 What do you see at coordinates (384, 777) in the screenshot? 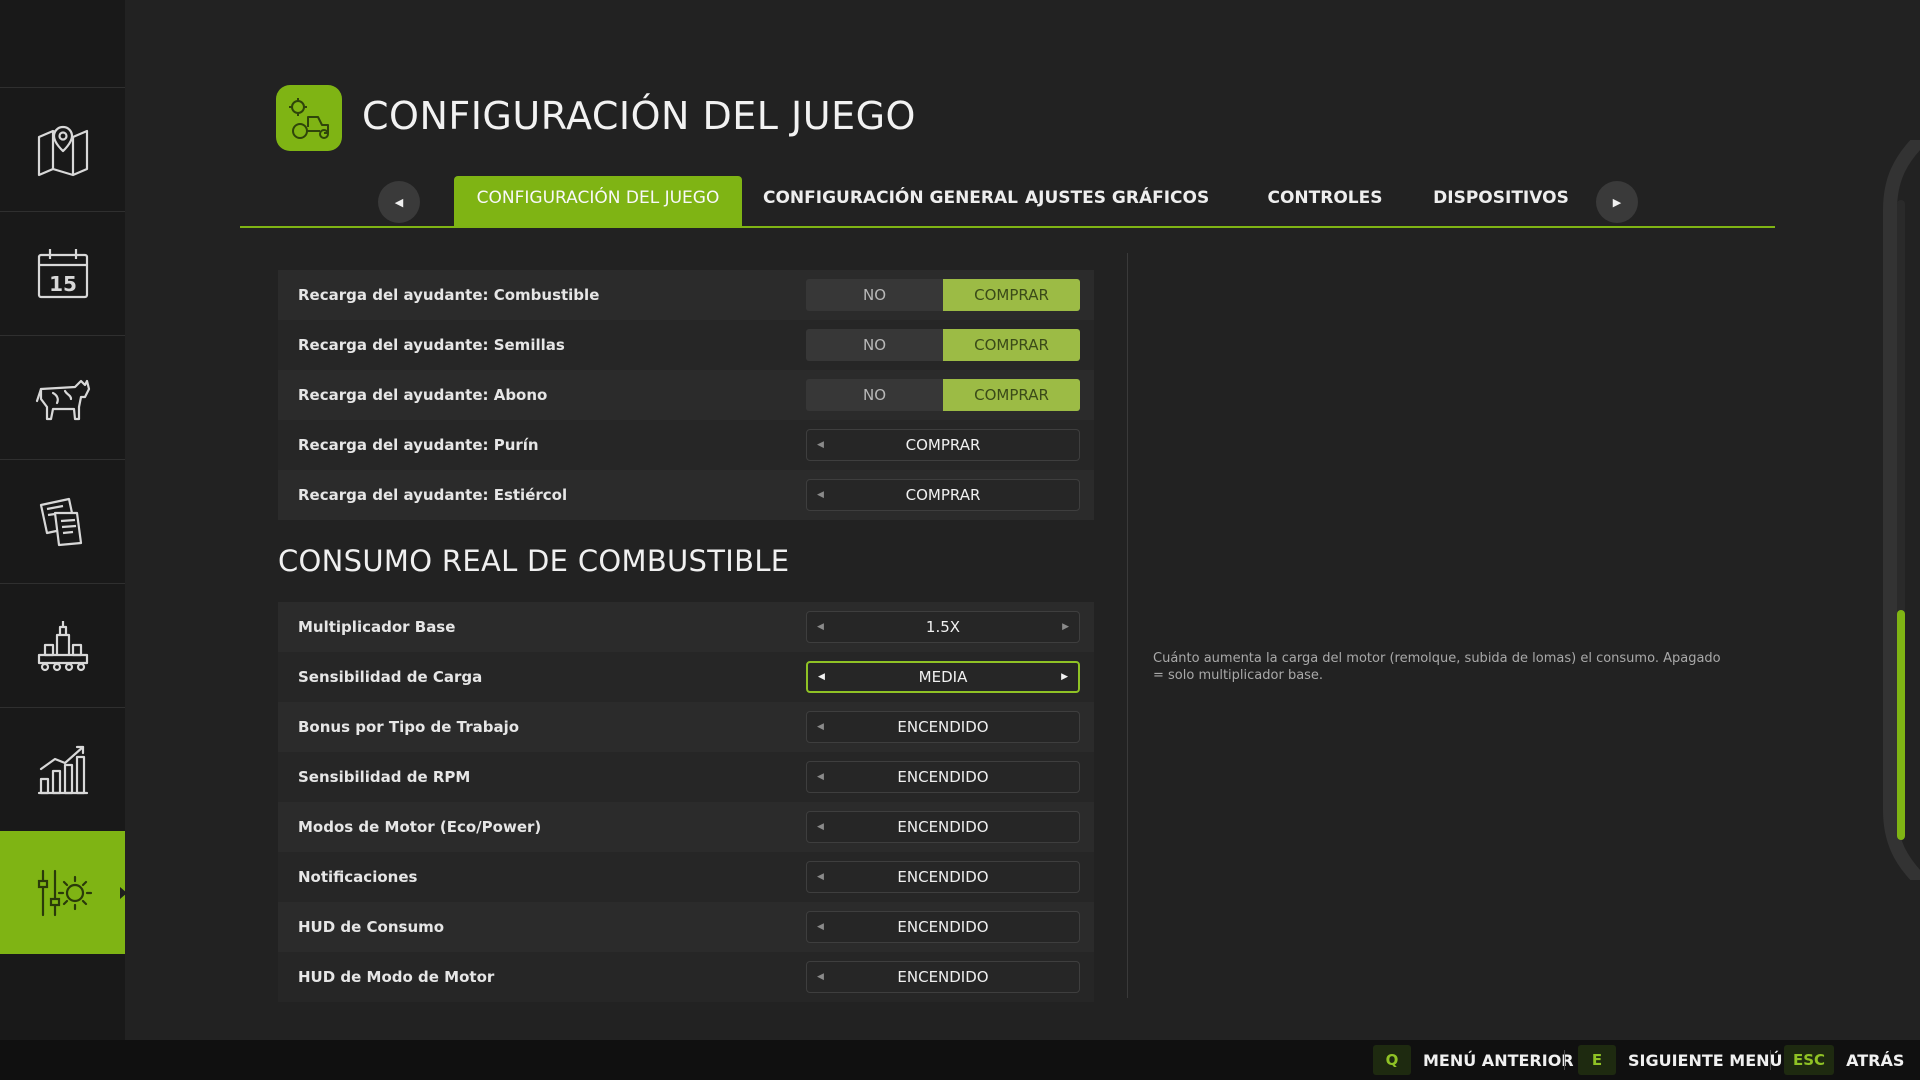
I see `setting-label: Sensibilidad de RPM` at bounding box center [384, 777].